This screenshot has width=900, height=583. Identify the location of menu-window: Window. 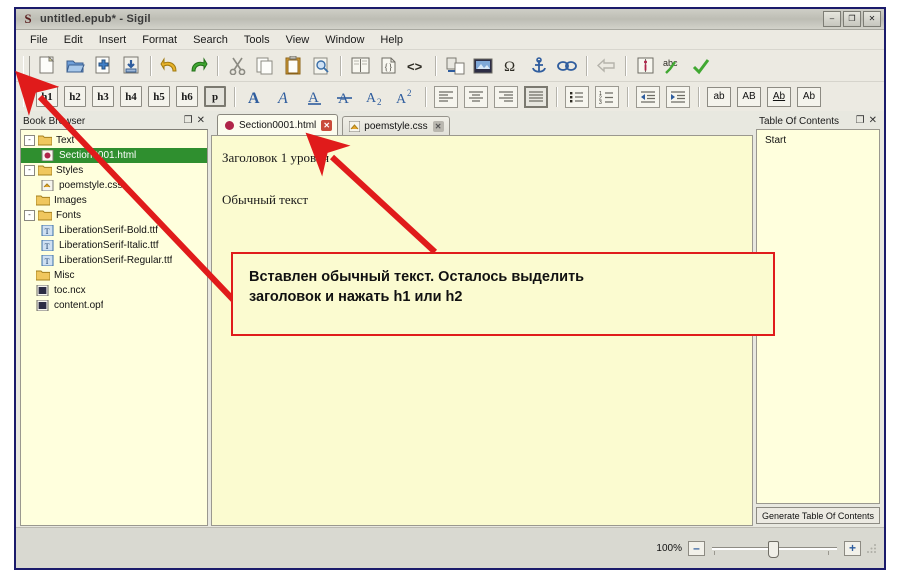
(344, 40).